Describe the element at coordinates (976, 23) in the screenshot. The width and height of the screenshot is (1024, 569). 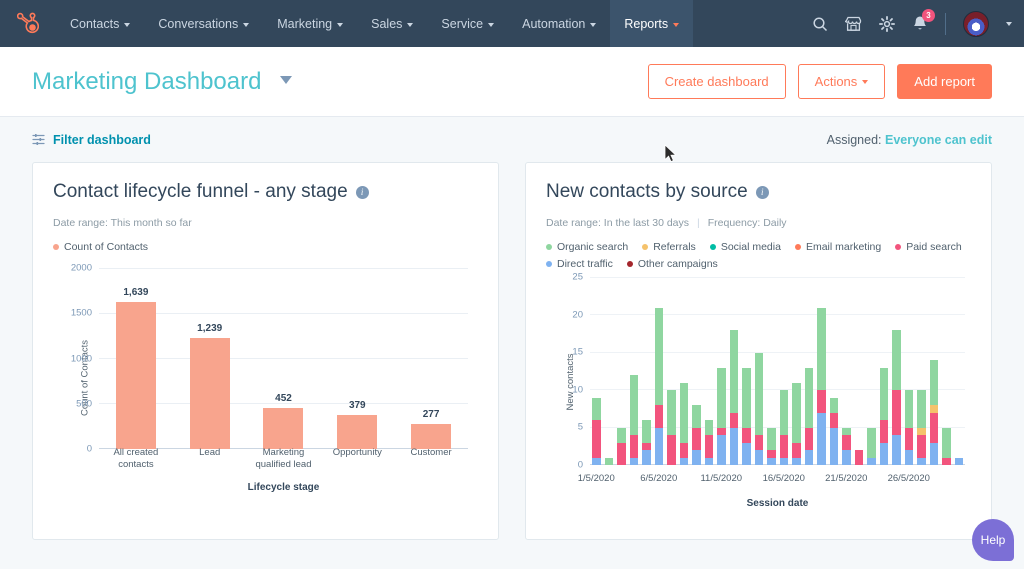
I see `avatar` at that location.